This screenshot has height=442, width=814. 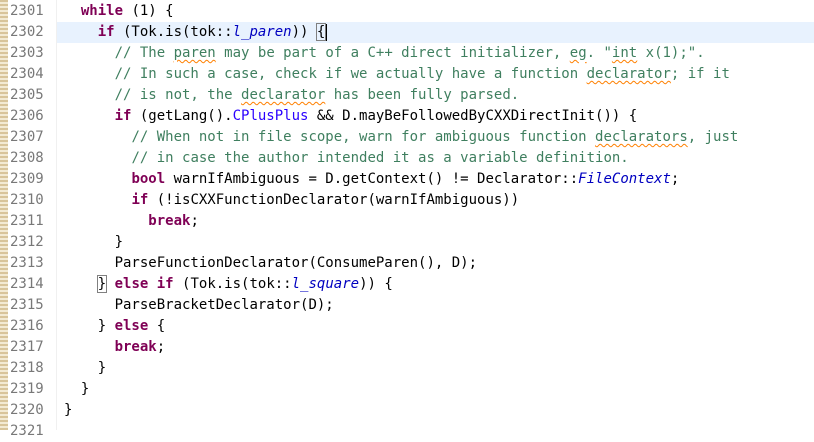 I want to click on line-number: 2318, so click(x=27, y=368).